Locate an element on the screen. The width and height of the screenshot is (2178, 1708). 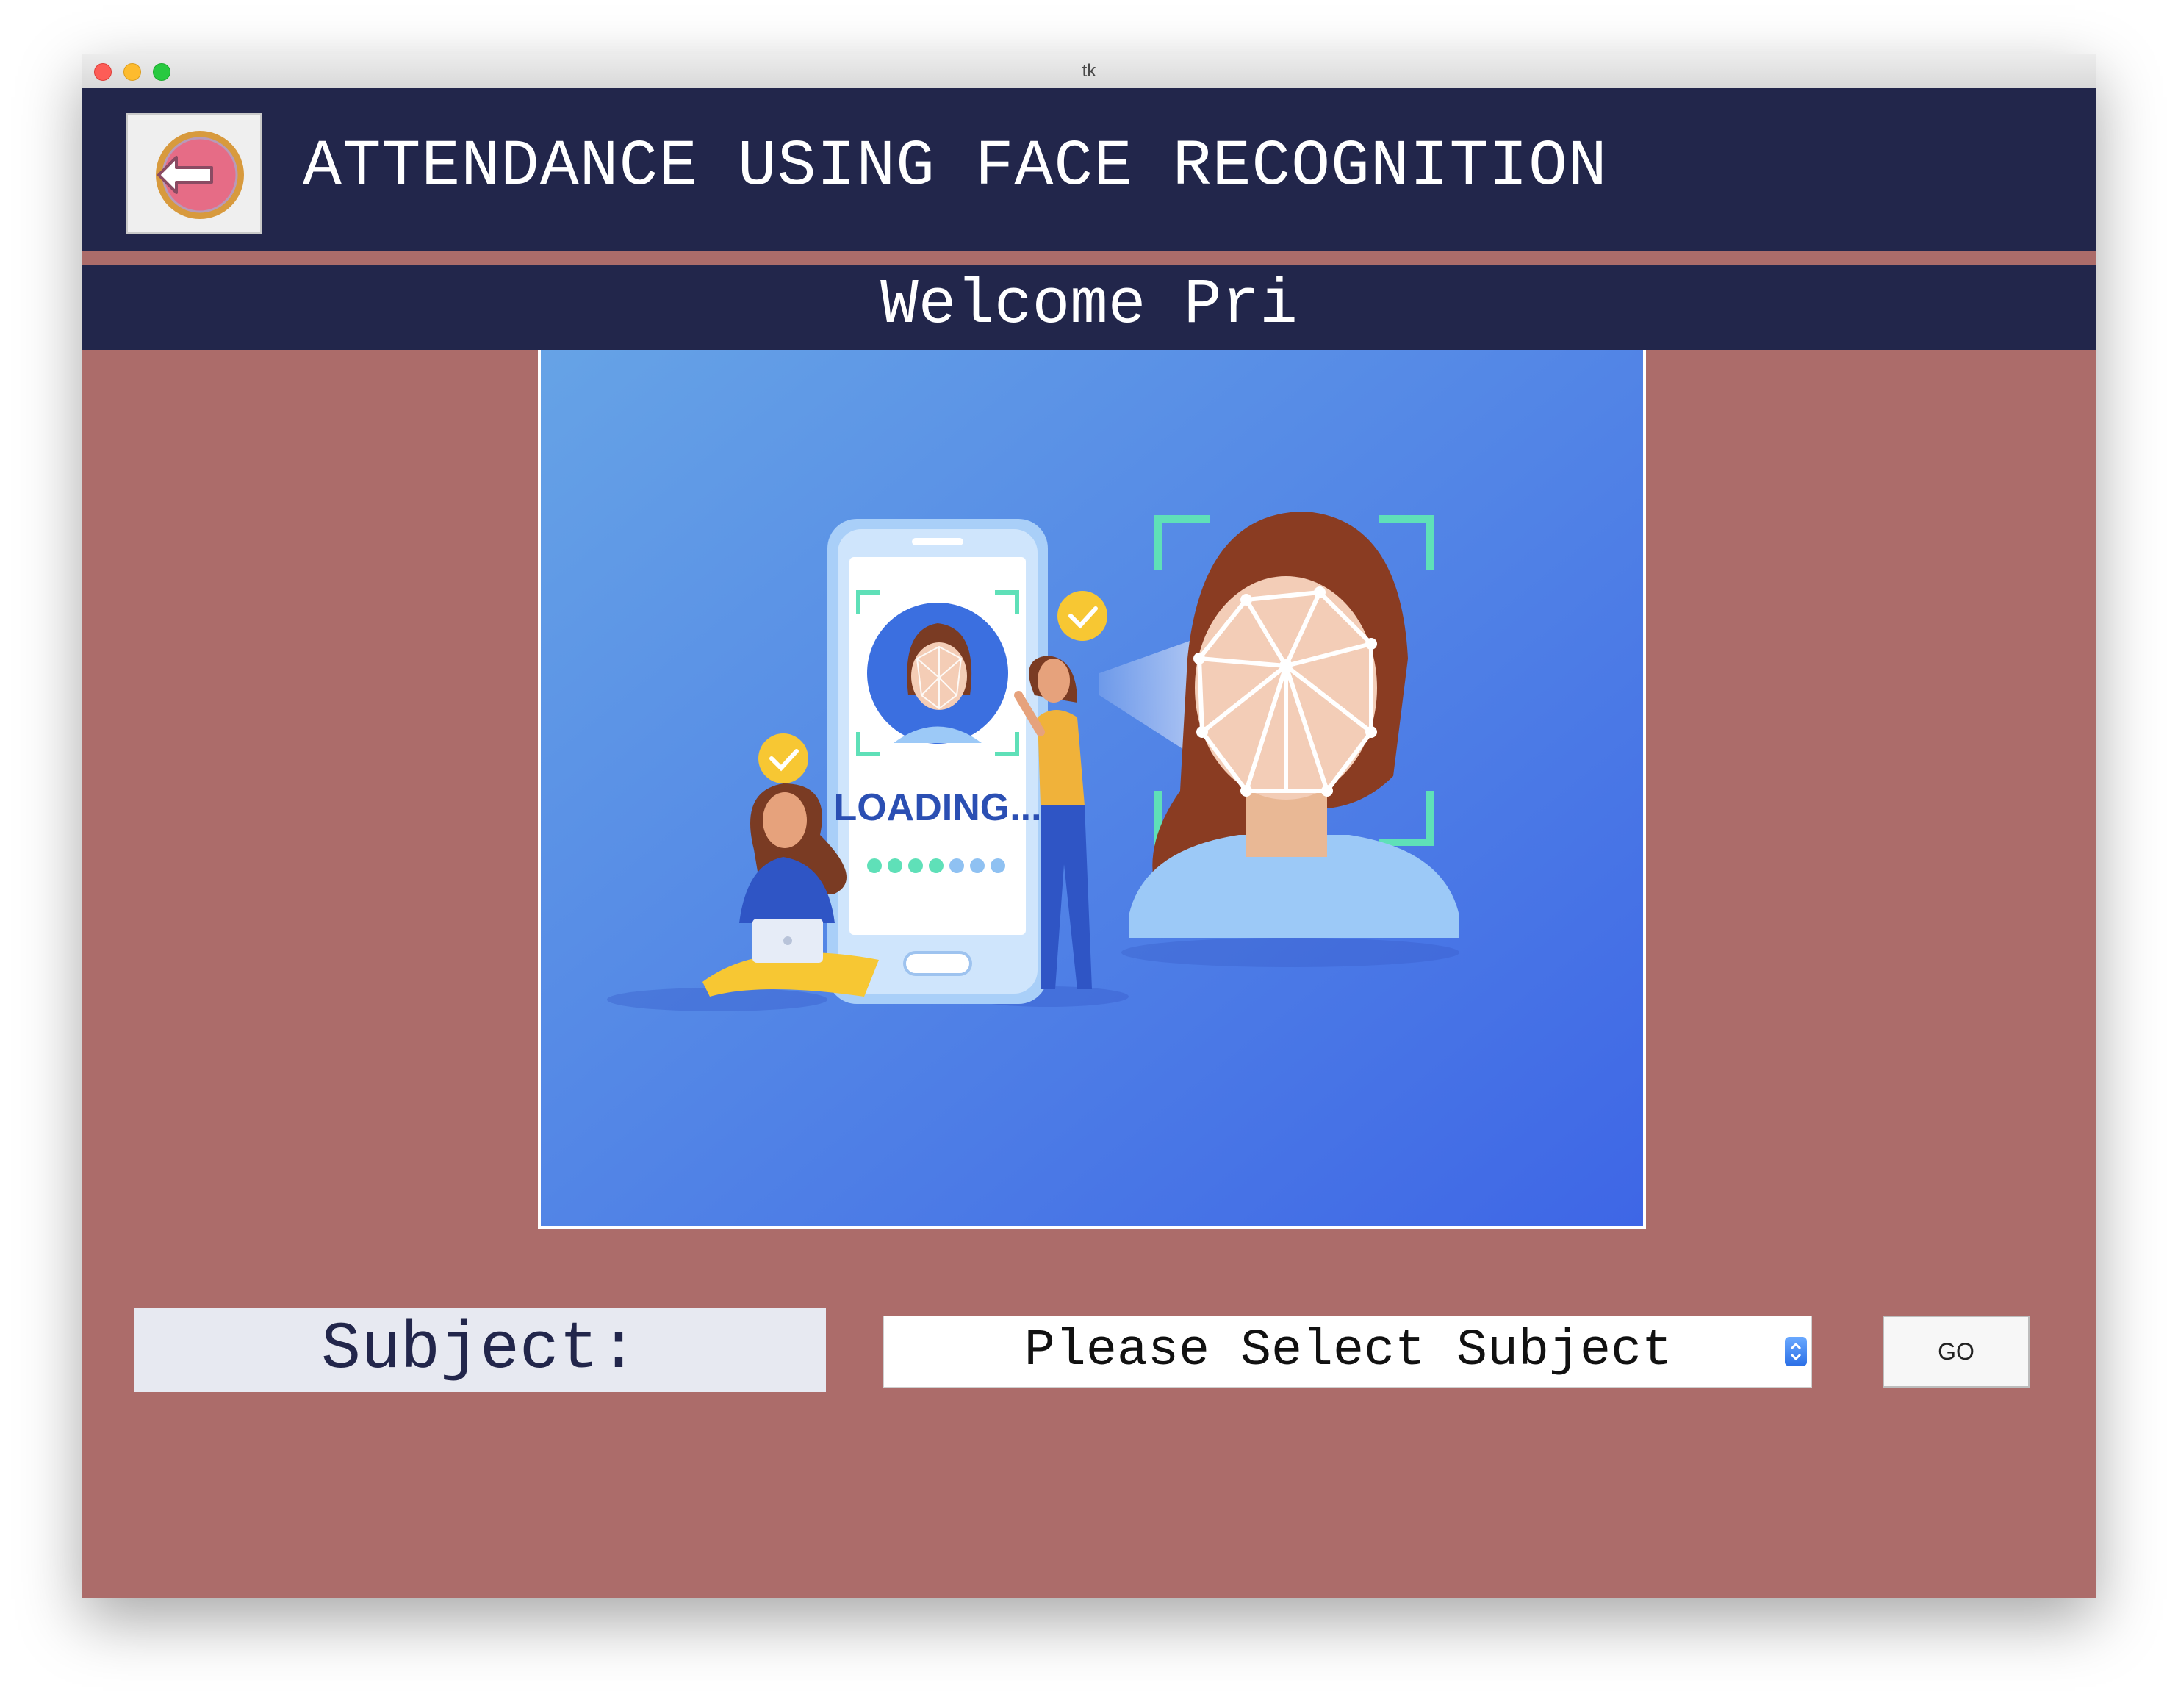
window-title: tk is located at coordinates (1089, 71).